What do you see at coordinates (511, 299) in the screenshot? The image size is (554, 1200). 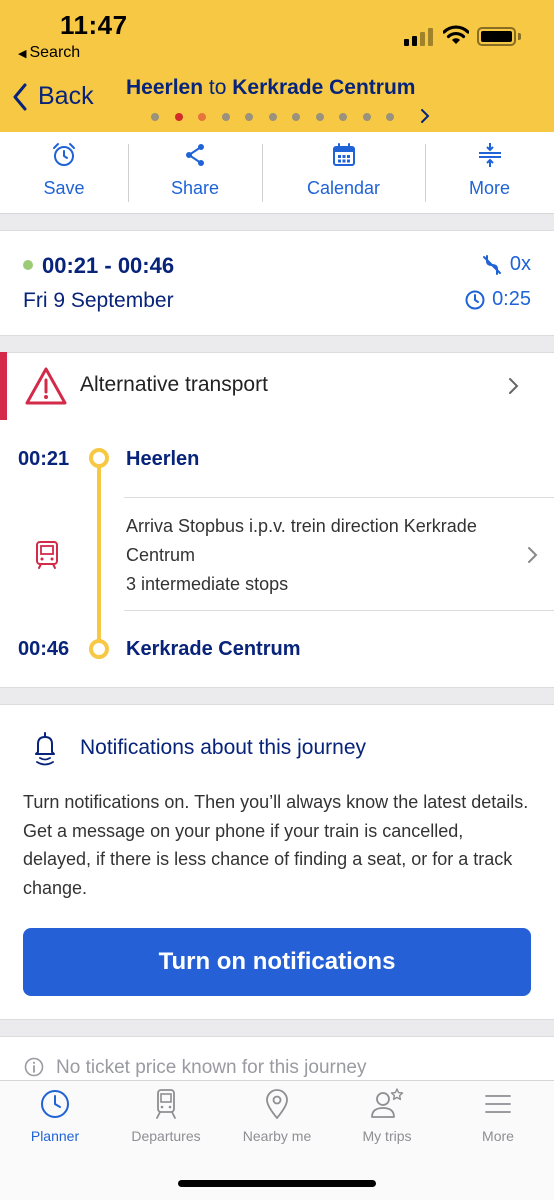 I see `duration-value: 0:25` at bounding box center [511, 299].